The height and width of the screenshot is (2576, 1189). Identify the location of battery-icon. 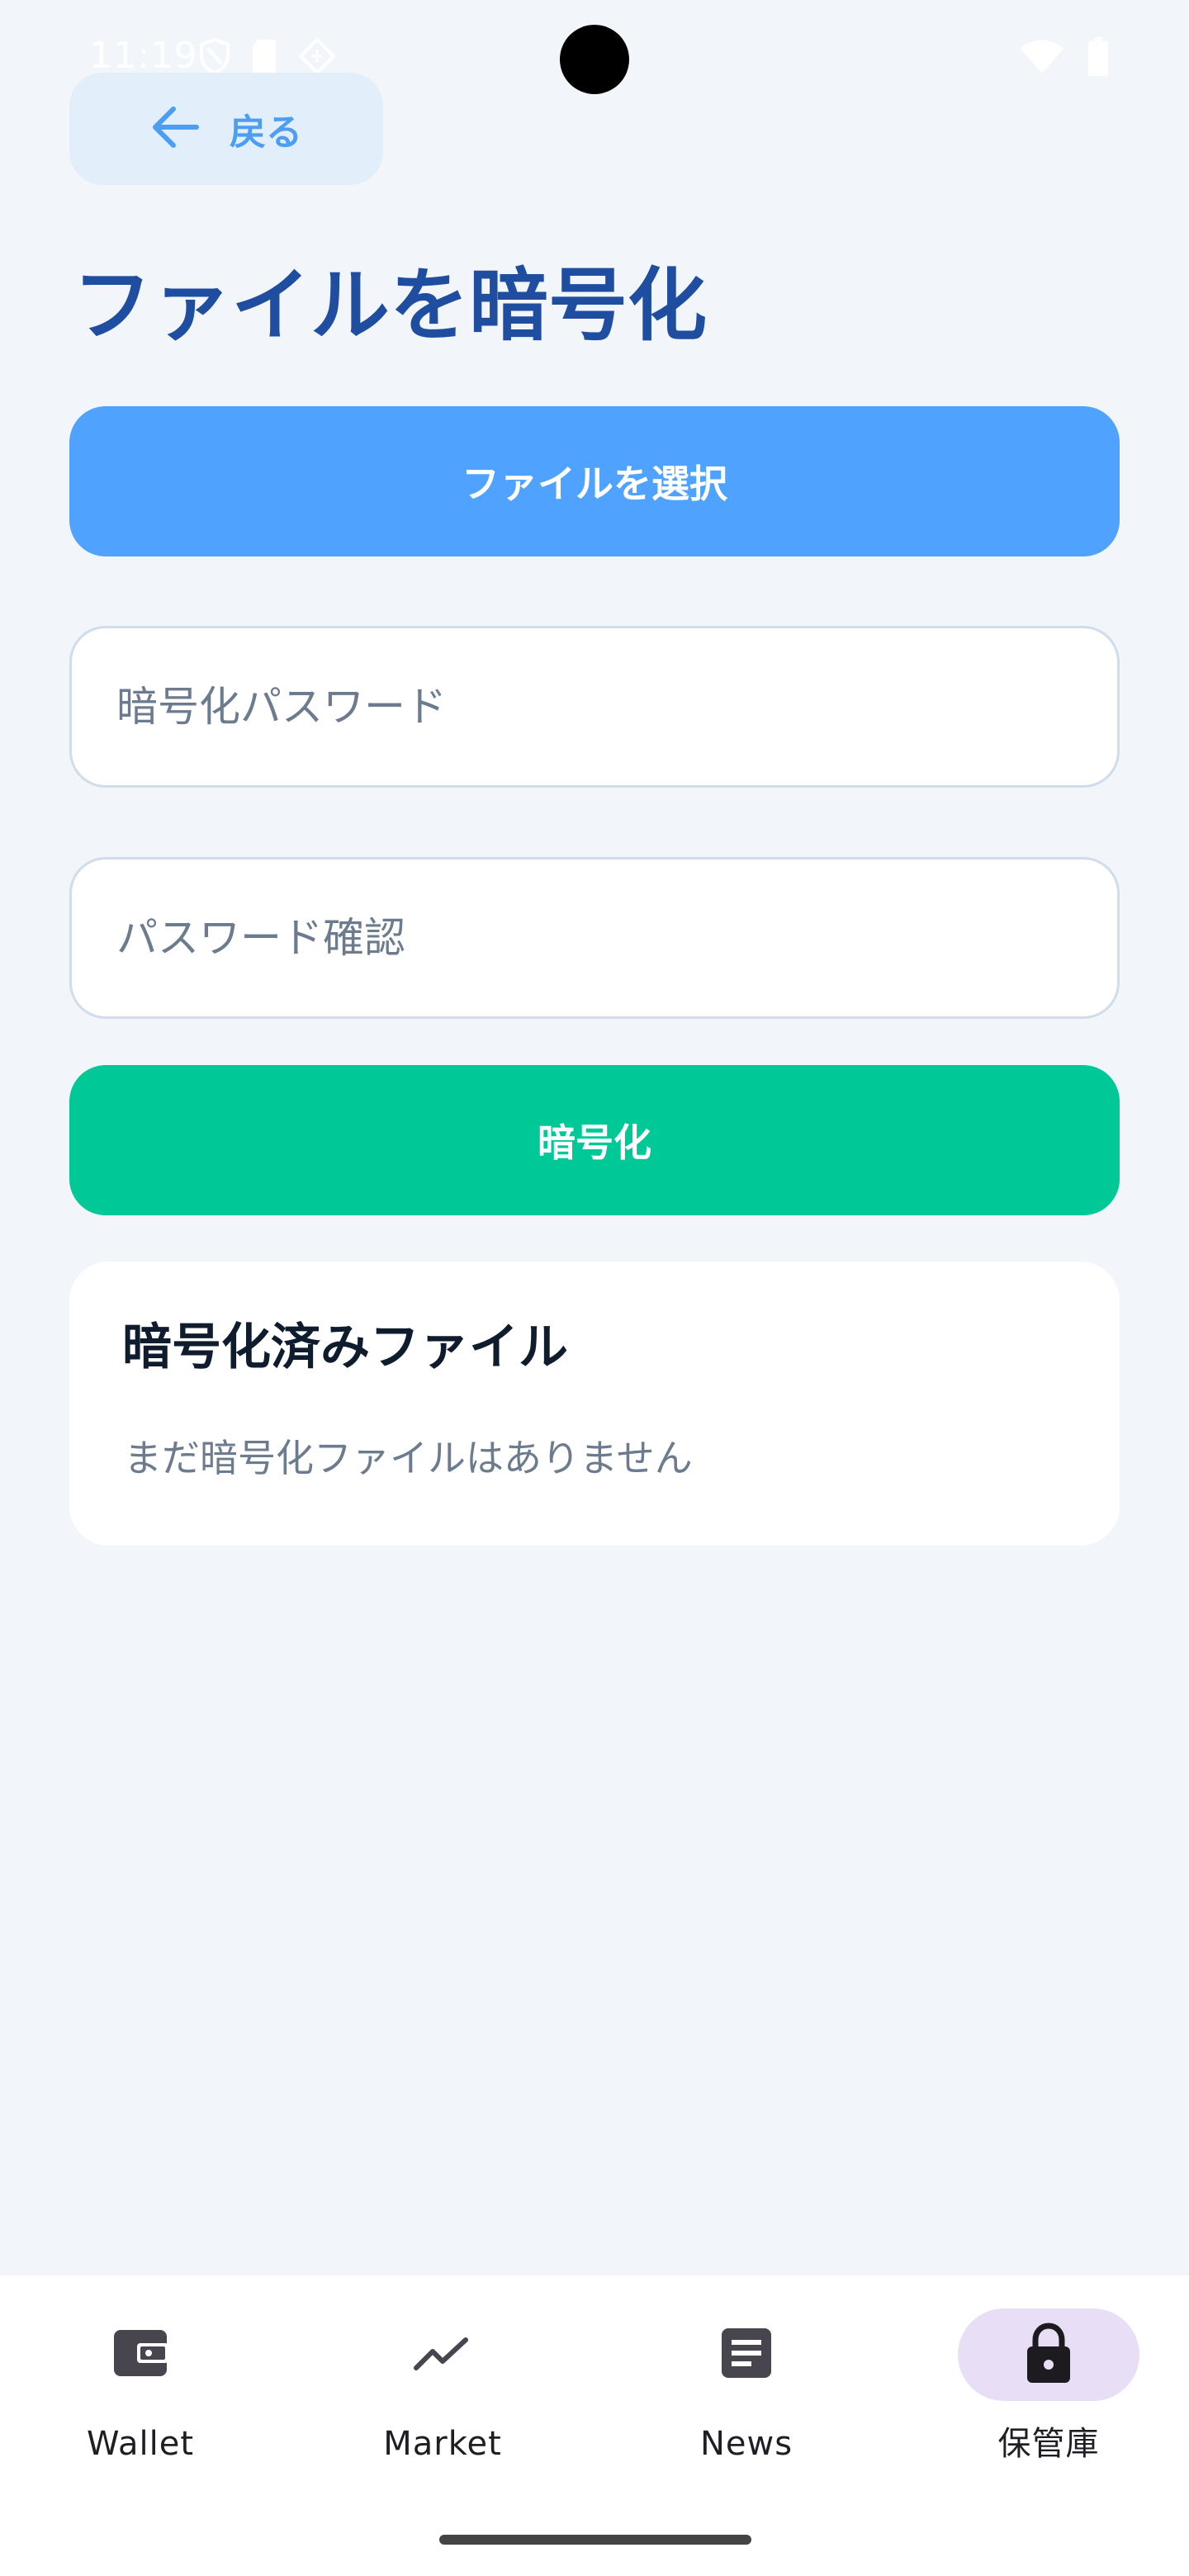
(1098, 58).